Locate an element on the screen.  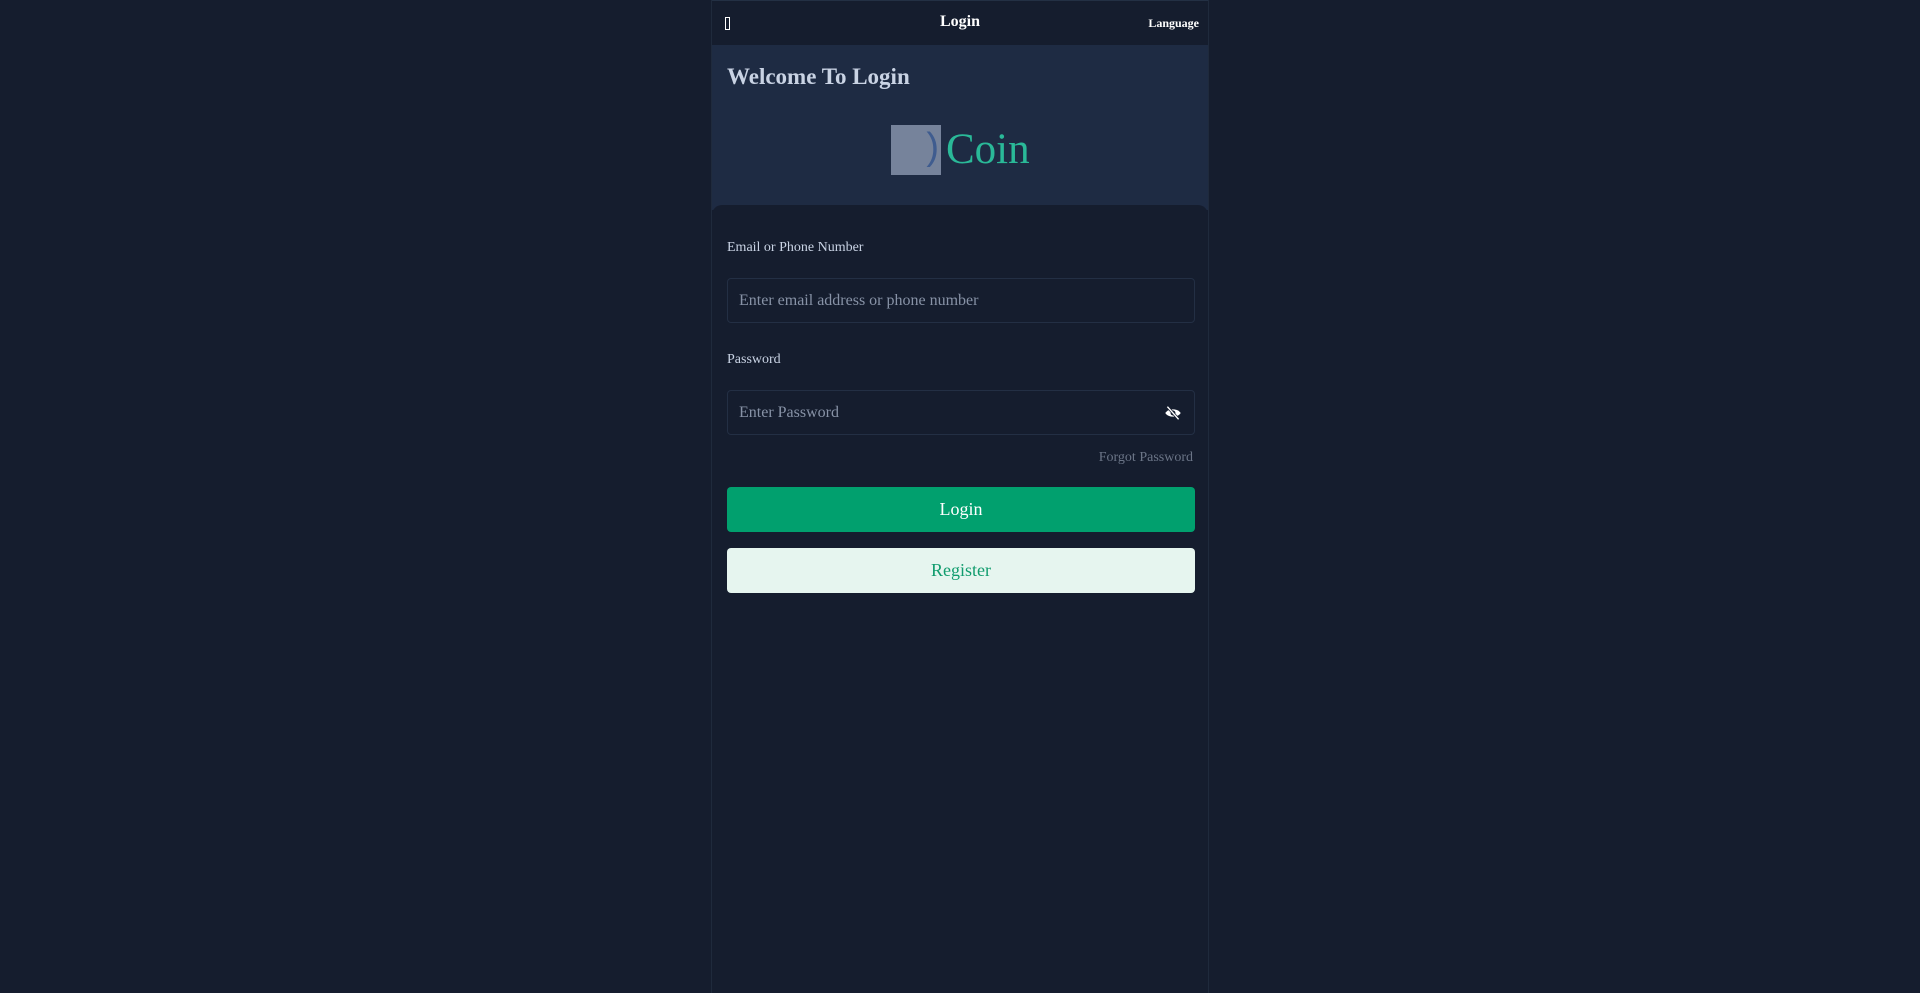
page-title: Login is located at coordinates (959, 21).